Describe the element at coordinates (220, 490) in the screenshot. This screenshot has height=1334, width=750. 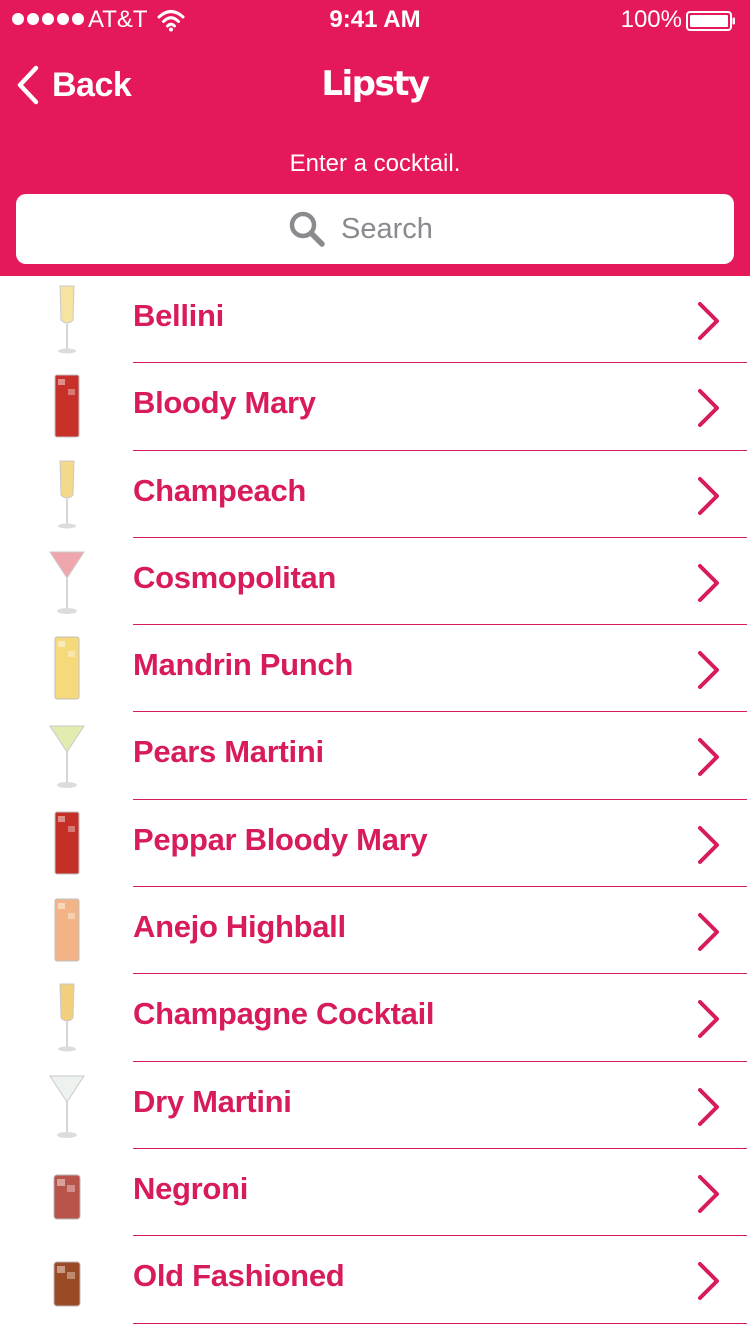
I see `cocktail-name: Champeach` at that location.